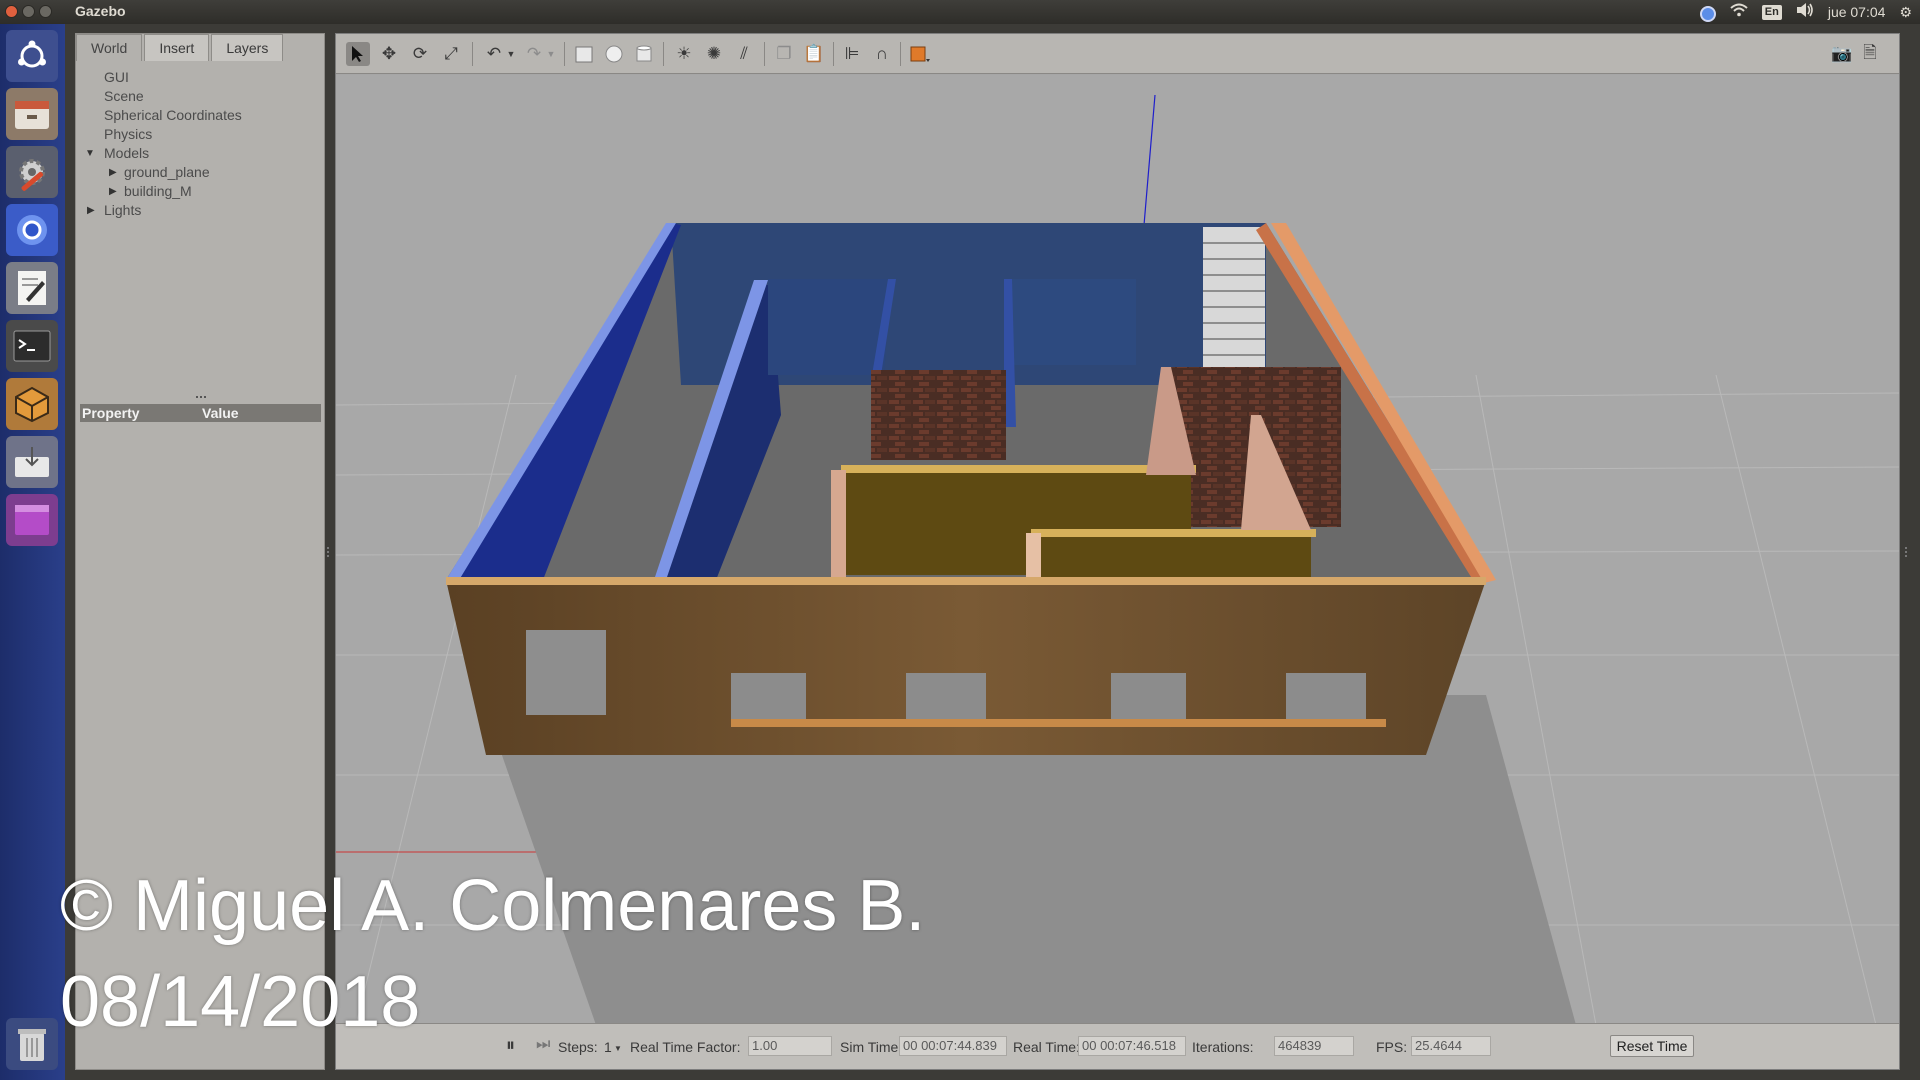 This screenshot has height=1080, width=1920. What do you see at coordinates (220, 413) in the screenshot?
I see `value-column-header: Value` at bounding box center [220, 413].